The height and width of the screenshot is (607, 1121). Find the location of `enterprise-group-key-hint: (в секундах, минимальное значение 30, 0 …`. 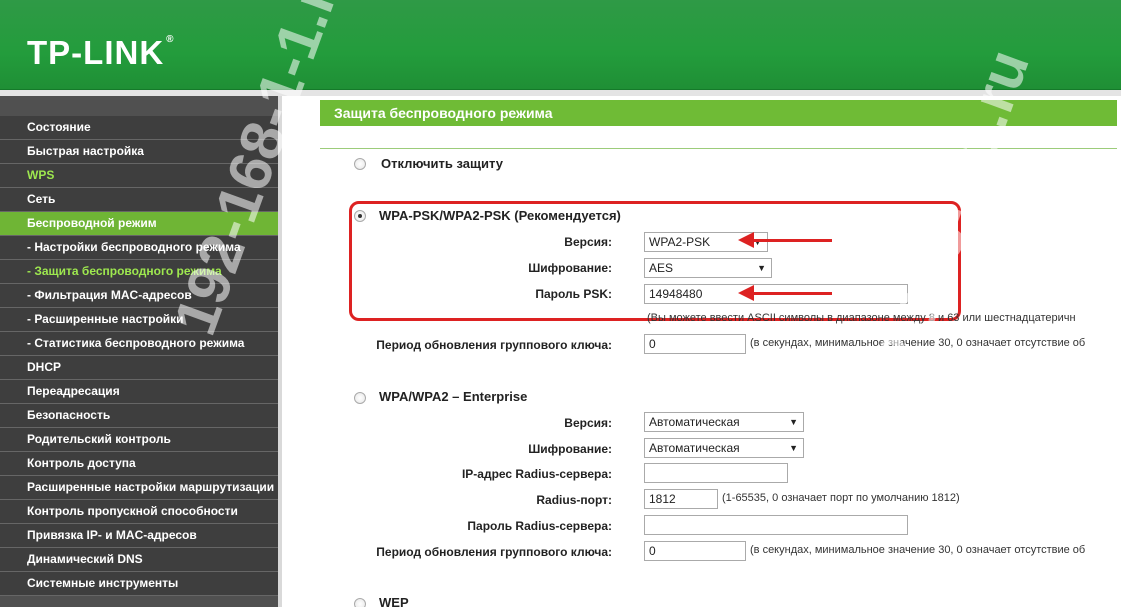

enterprise-group-key-hint: (в секундах, минимальное значение 30, 0 … is located at coordinates (918, 550).